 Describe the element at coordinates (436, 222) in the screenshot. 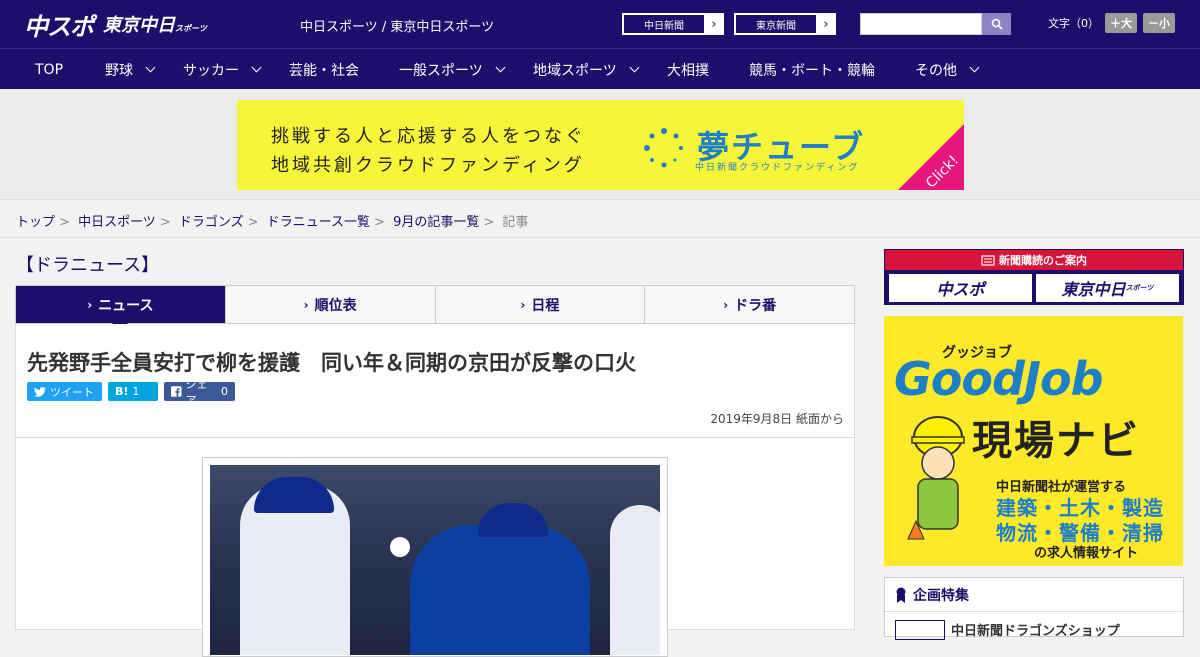

I see `breadcrumb-september-list: 9月の記事一覧` at that location.